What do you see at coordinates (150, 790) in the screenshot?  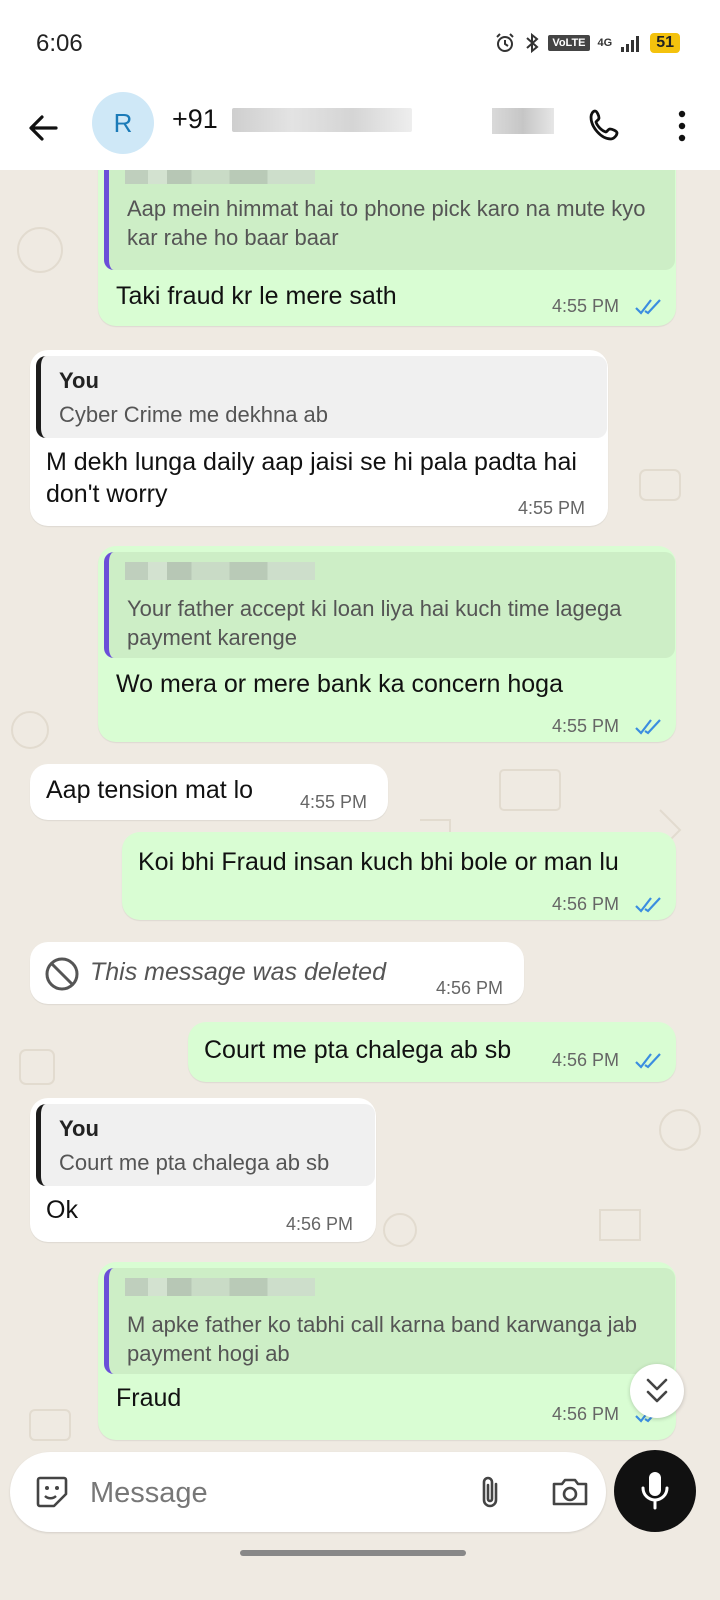 I see `message-text: Aap tension mat lo` at bounding box center [150, 790].